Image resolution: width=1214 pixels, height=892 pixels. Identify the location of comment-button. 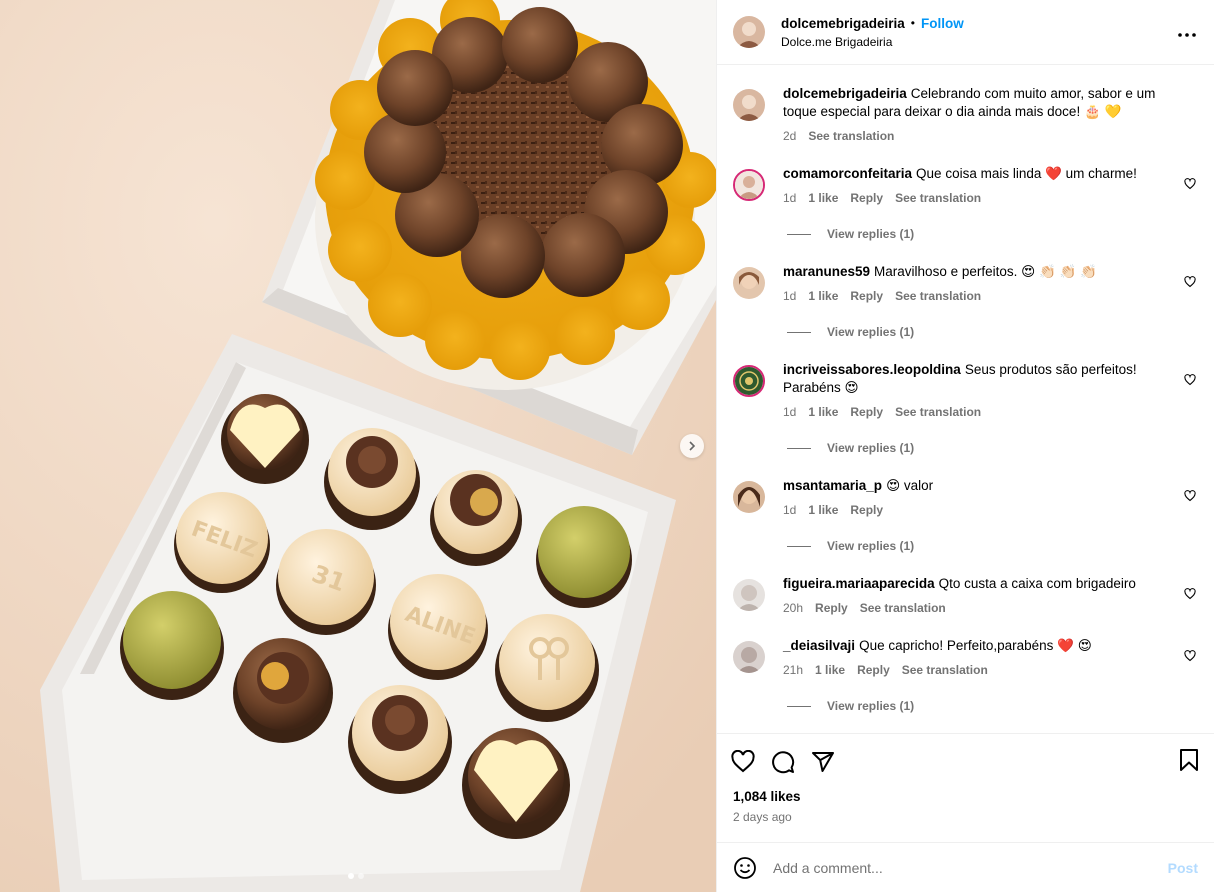
(783, 762).